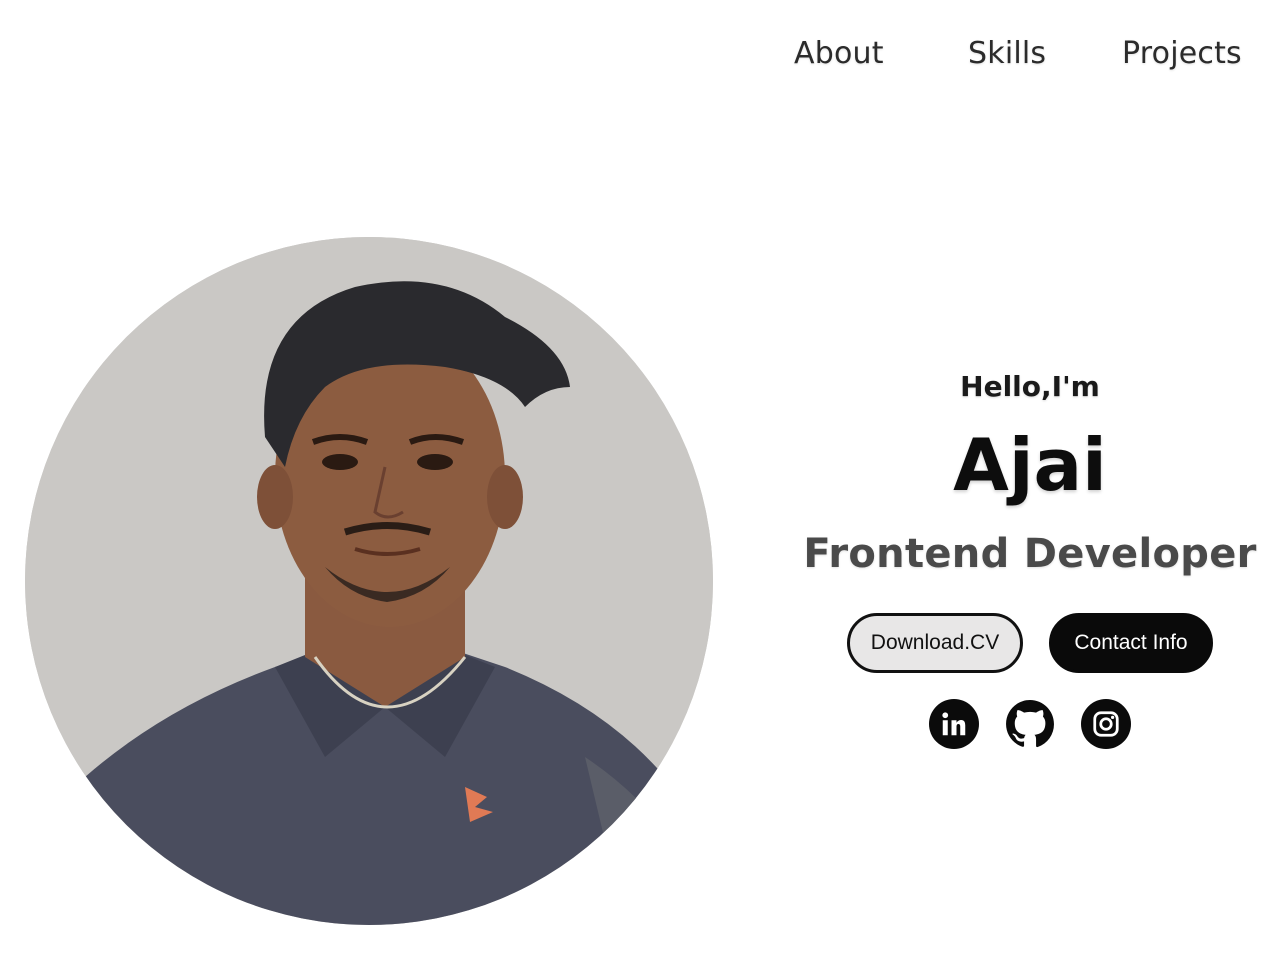  What do you see at coordinates (1007, 53) in the screenshot?
I see `nav-link-skills: Skills` at bounding box center [1007, 53].